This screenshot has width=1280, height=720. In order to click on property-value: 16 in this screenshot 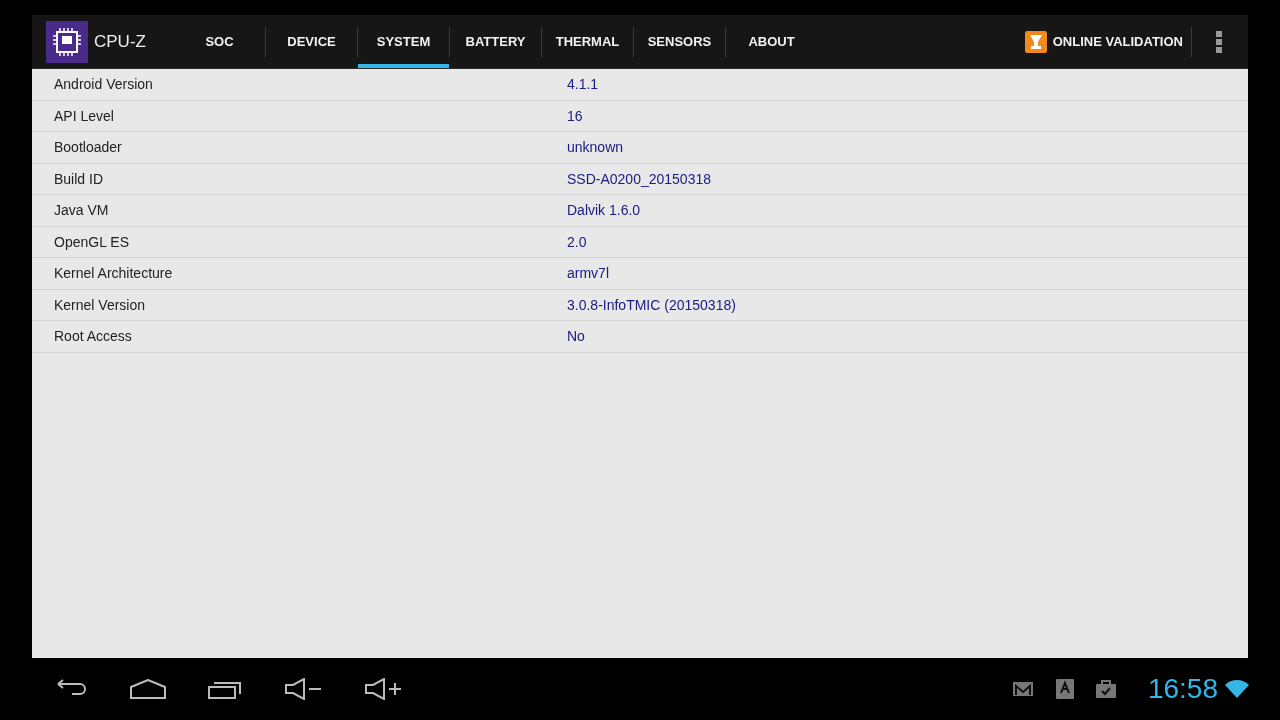, I will do `click(575, 115)`.